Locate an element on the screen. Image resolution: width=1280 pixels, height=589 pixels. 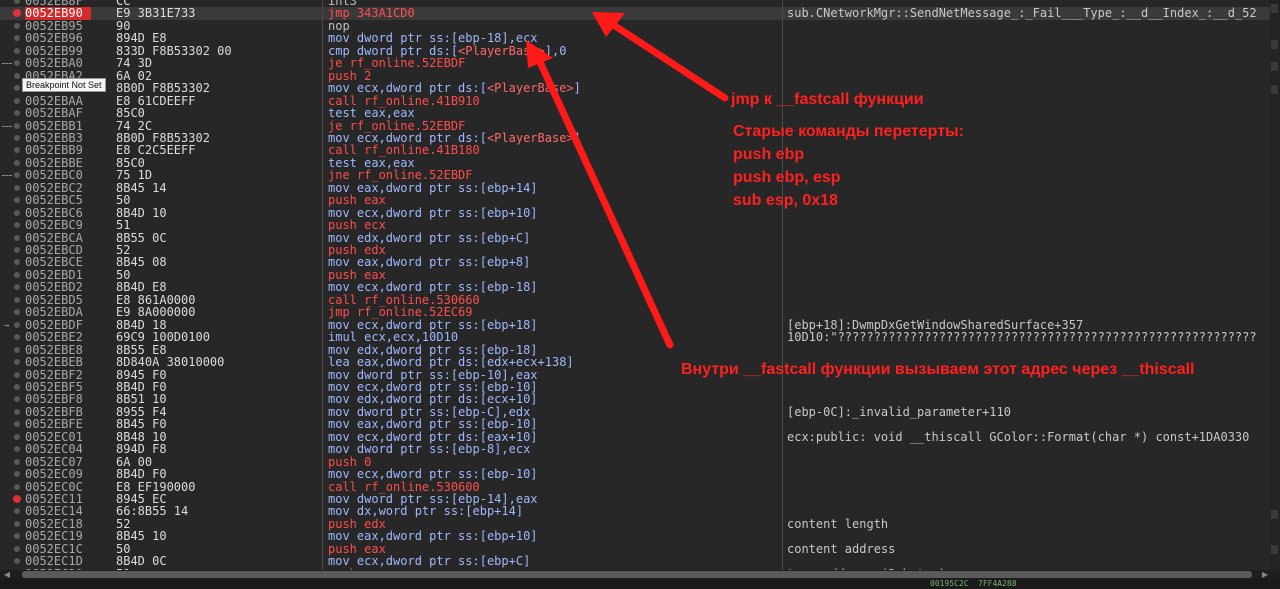
address-cell: 0052EBD5 is located at coordinates (58, 300).